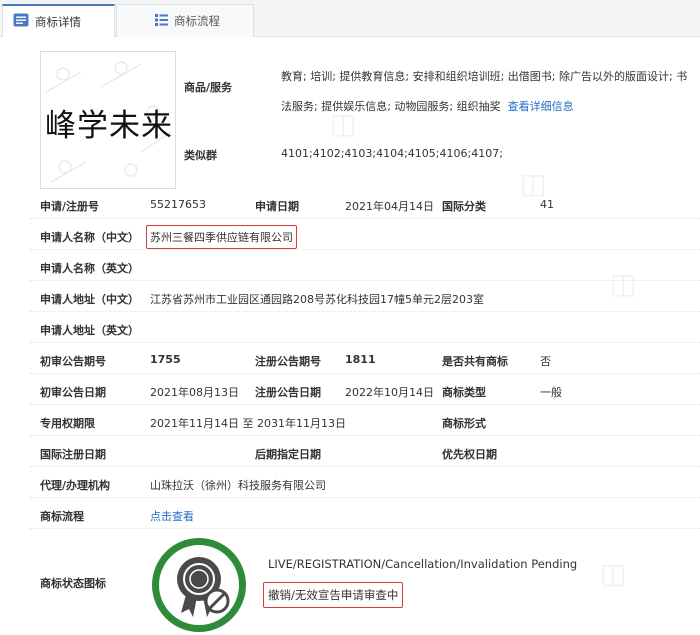  Describe the element at coordinates (547, 204) in the screenshot. I see `intl-class-value: 41` at that location.